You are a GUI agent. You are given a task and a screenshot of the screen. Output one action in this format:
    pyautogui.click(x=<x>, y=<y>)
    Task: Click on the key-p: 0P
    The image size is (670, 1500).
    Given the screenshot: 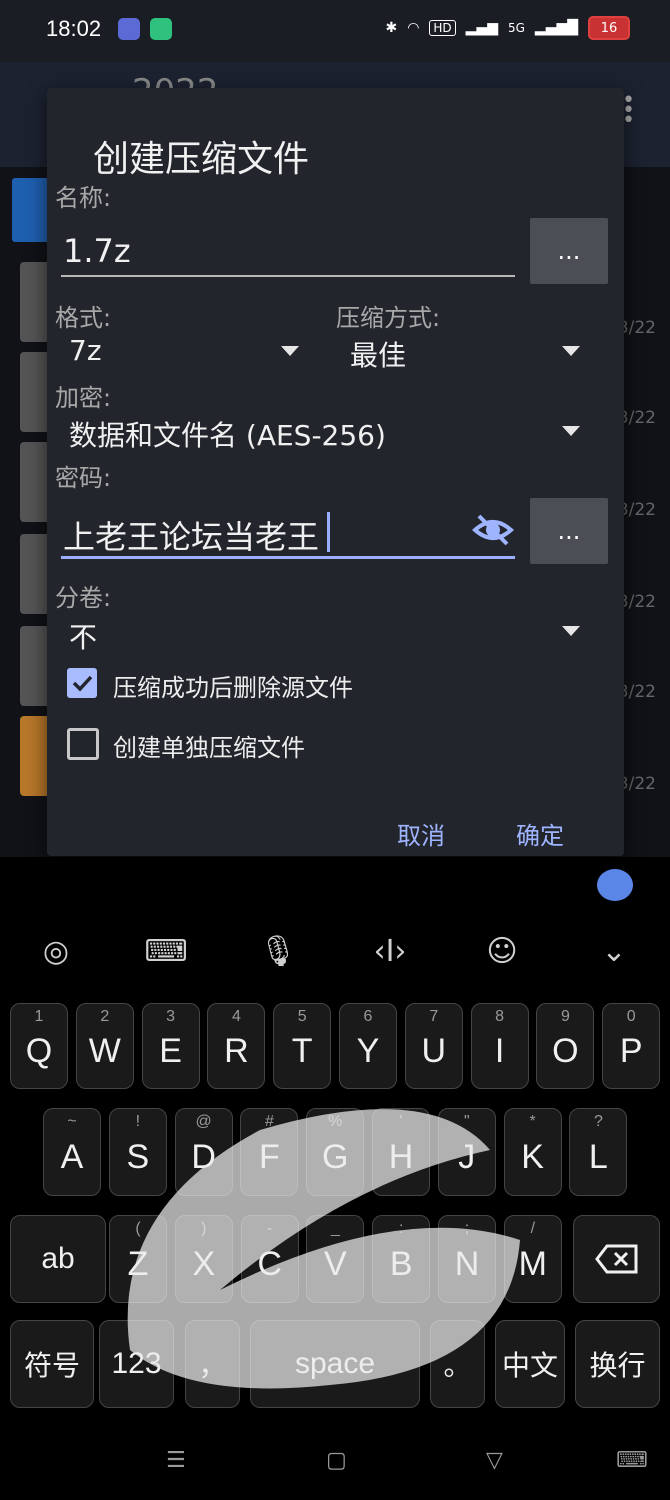 What is the action you would take?
    pyautogui.click(x=631, y=1046)
    